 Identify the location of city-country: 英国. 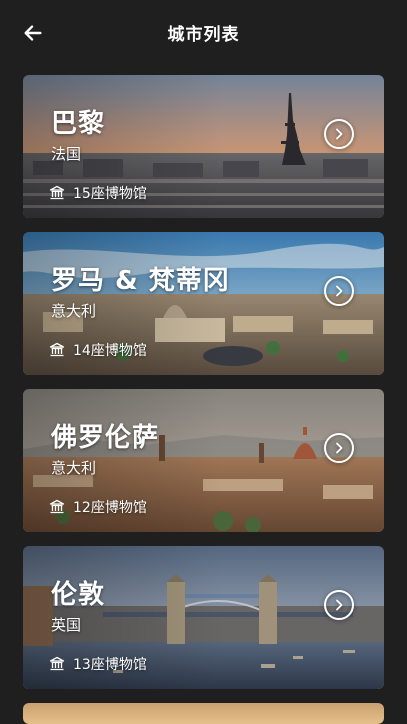
(66, 625).